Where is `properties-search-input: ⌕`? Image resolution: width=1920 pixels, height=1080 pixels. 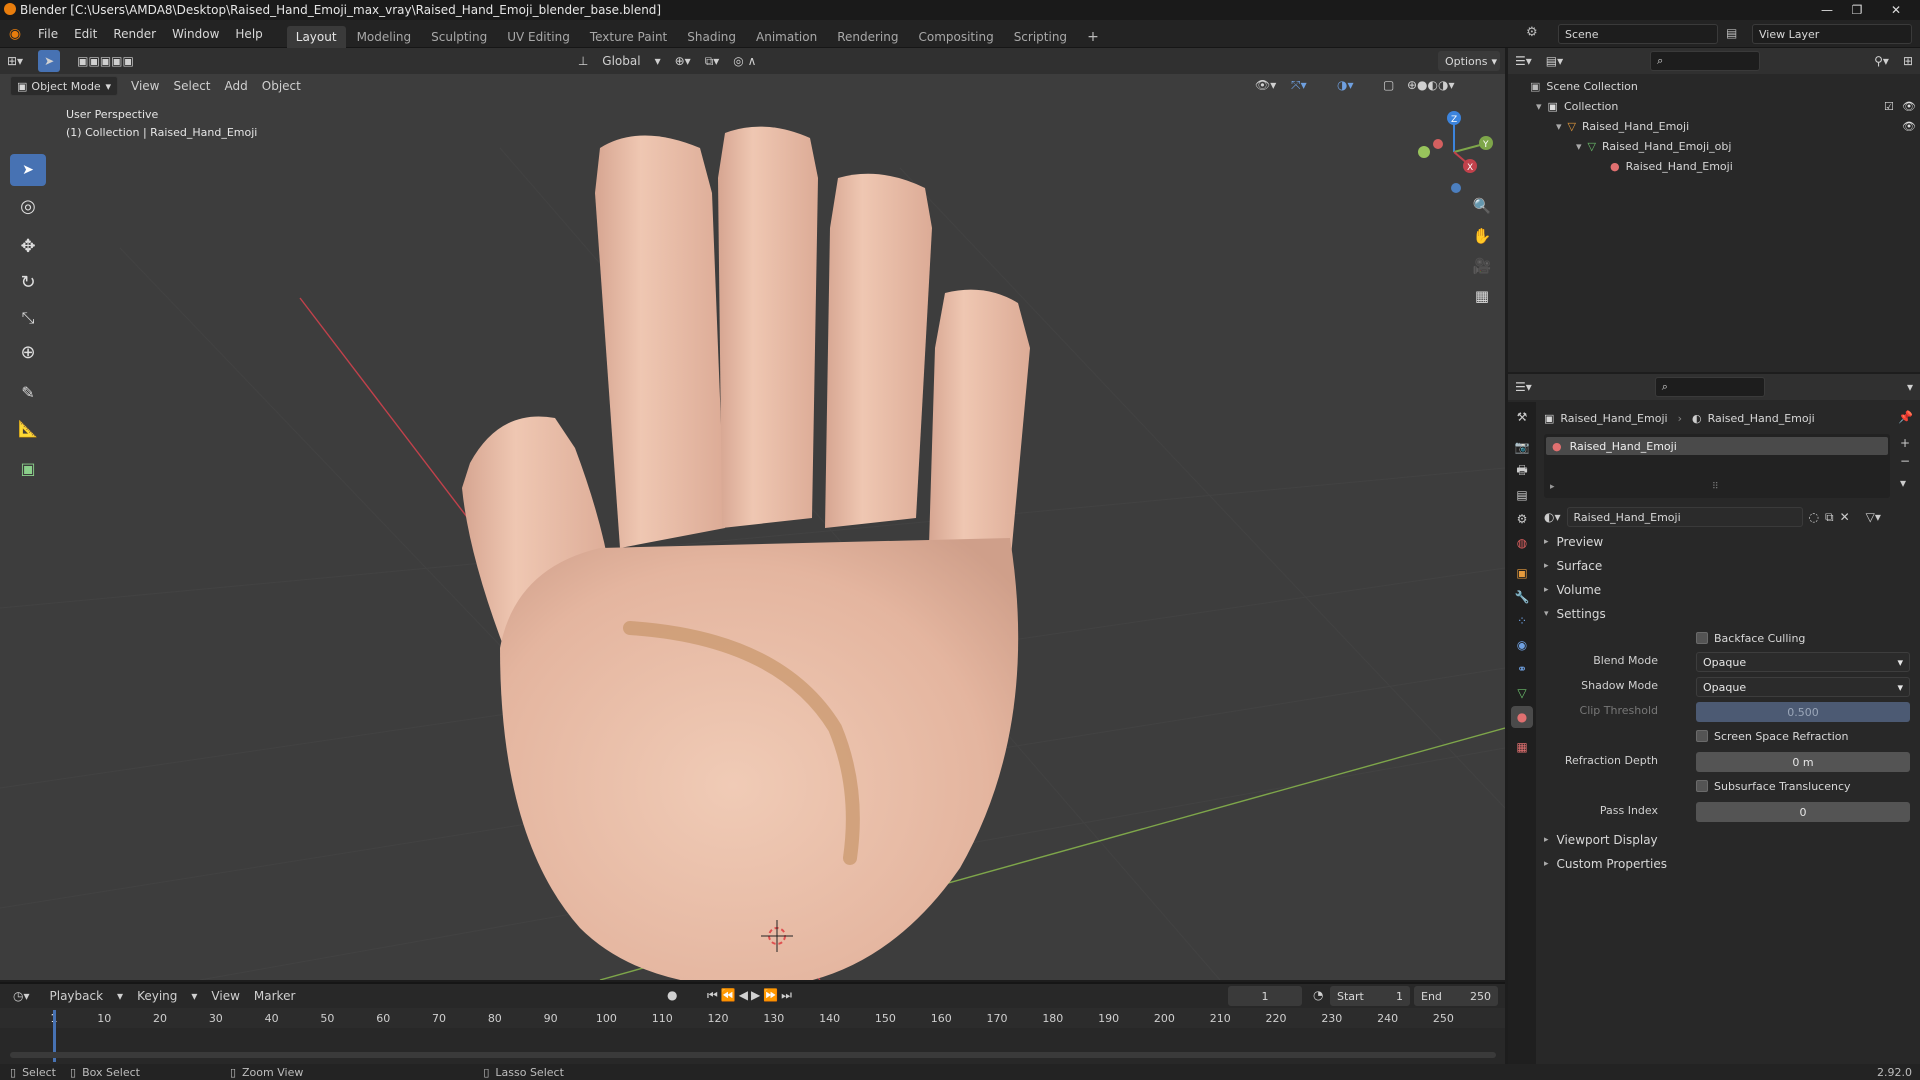
properties-search-input: ⌕ is located at coordinates (1709, 387).